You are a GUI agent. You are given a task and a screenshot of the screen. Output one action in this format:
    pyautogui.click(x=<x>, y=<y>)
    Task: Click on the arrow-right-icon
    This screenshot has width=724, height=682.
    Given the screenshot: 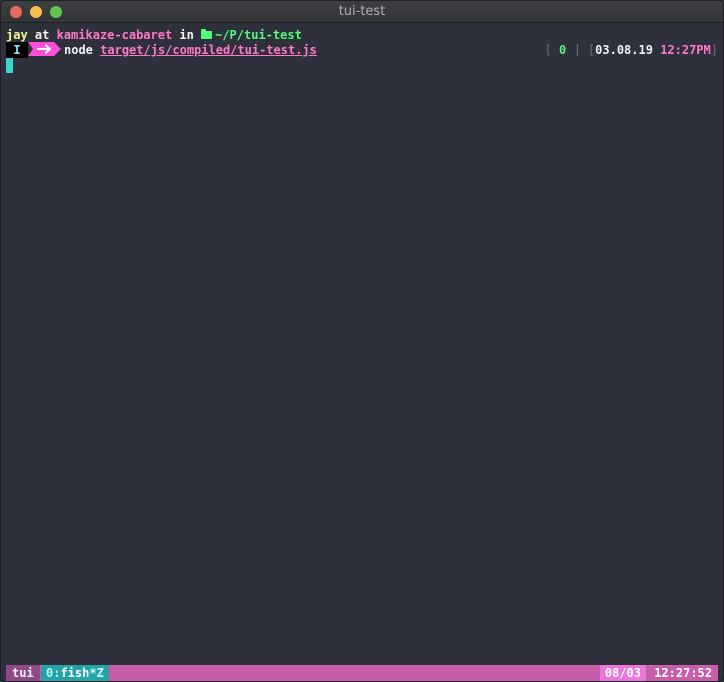 What is the action you would take?
    pyautogui.click(x=44, y=49)
    